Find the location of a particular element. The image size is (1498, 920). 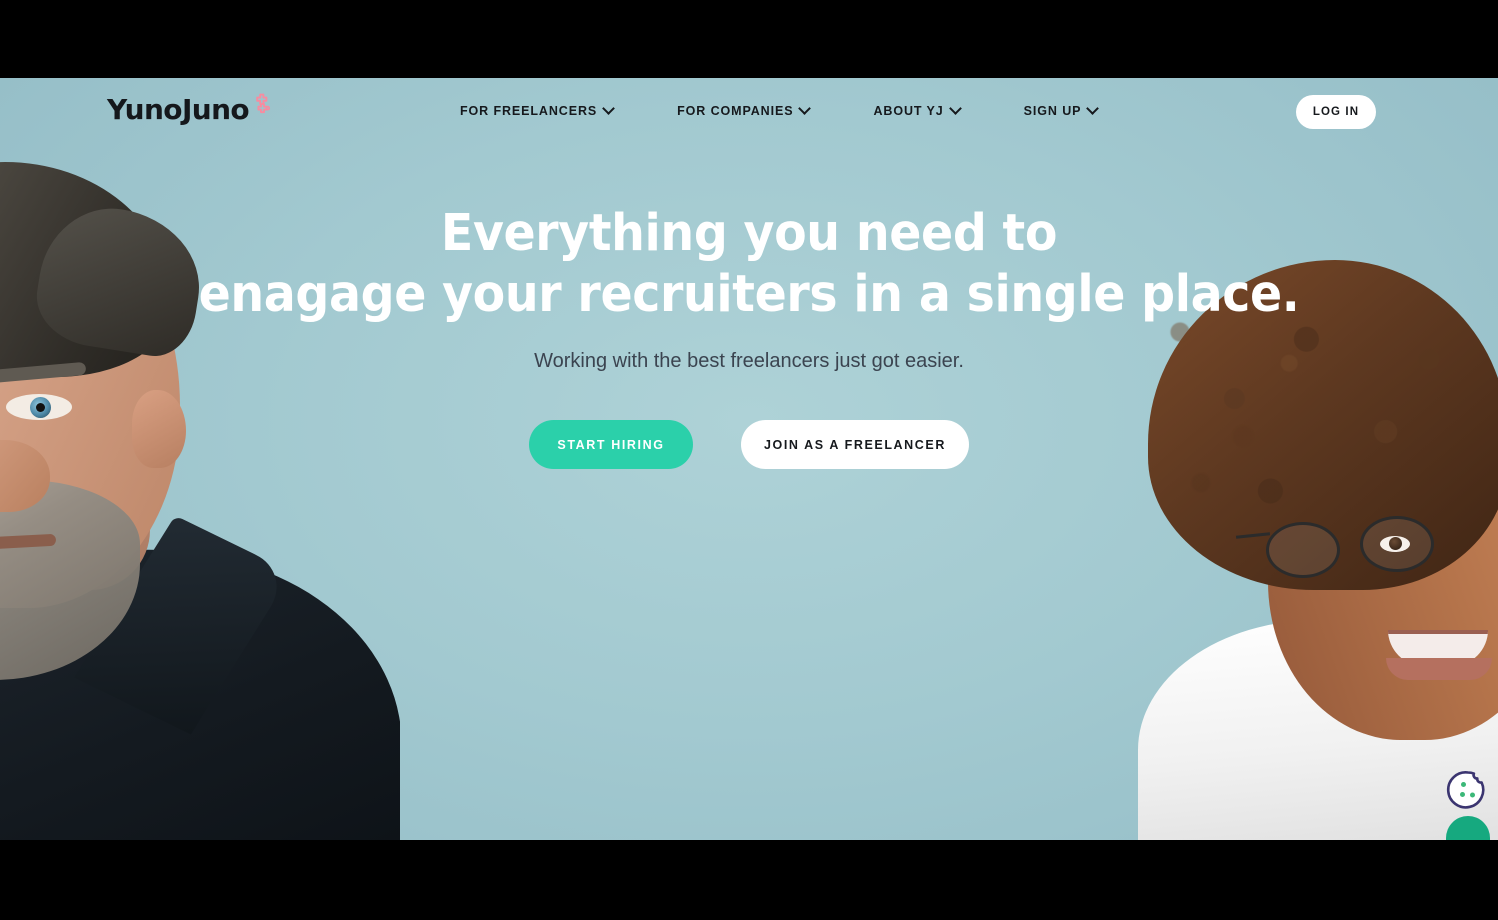

nav-item-about-yj: ABOUT YJ is located at coordinates (917, 109).